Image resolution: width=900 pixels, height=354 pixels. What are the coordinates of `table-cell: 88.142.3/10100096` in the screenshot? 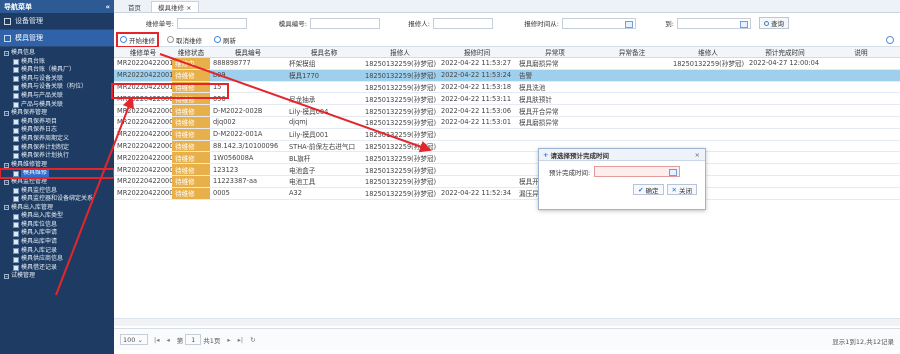 It's located at (246, 145).